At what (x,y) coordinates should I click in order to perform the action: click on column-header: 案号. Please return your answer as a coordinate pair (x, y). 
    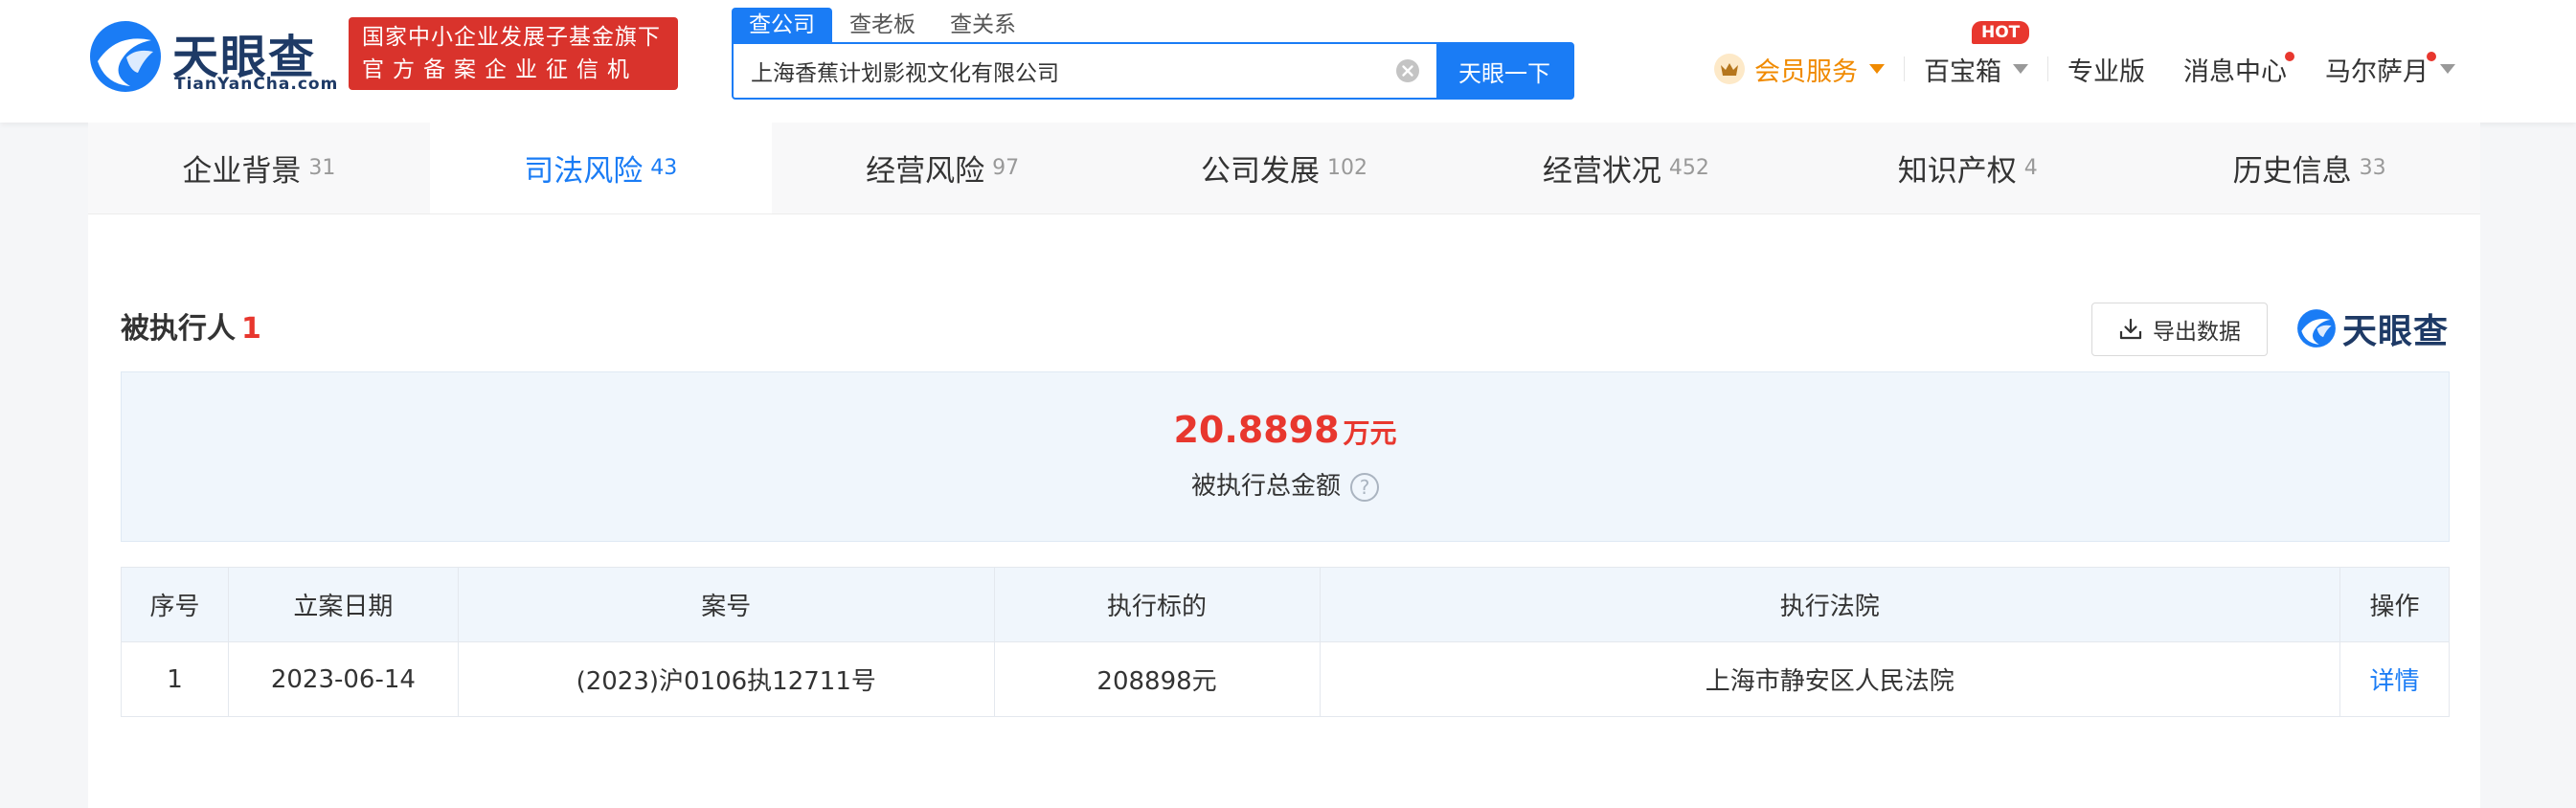
    Looking at the image, I should click on (726, 604).